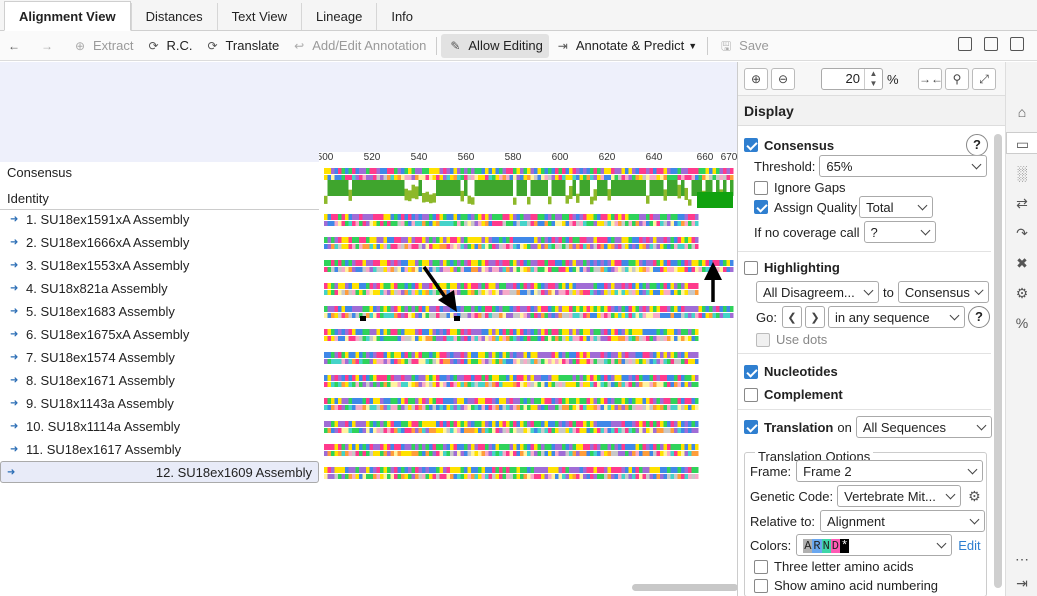 This screenshot has height=596, width=1037. What do you see at coordinates (751, 145) in the screenshot?
I see `consensus-checkbox` at bounding box center [751, 145].